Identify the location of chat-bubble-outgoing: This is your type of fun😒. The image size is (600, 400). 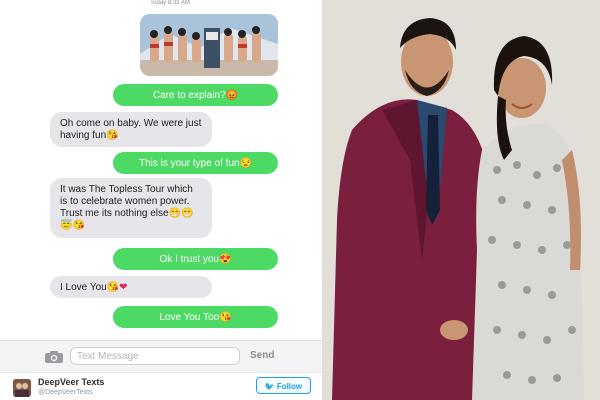
(195, 163).